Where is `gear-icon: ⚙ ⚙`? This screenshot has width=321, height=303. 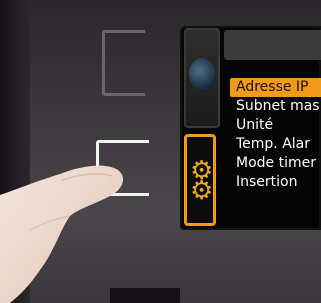
gear-icon: ⚙ ⚙ is located at coordinates (202, 181).